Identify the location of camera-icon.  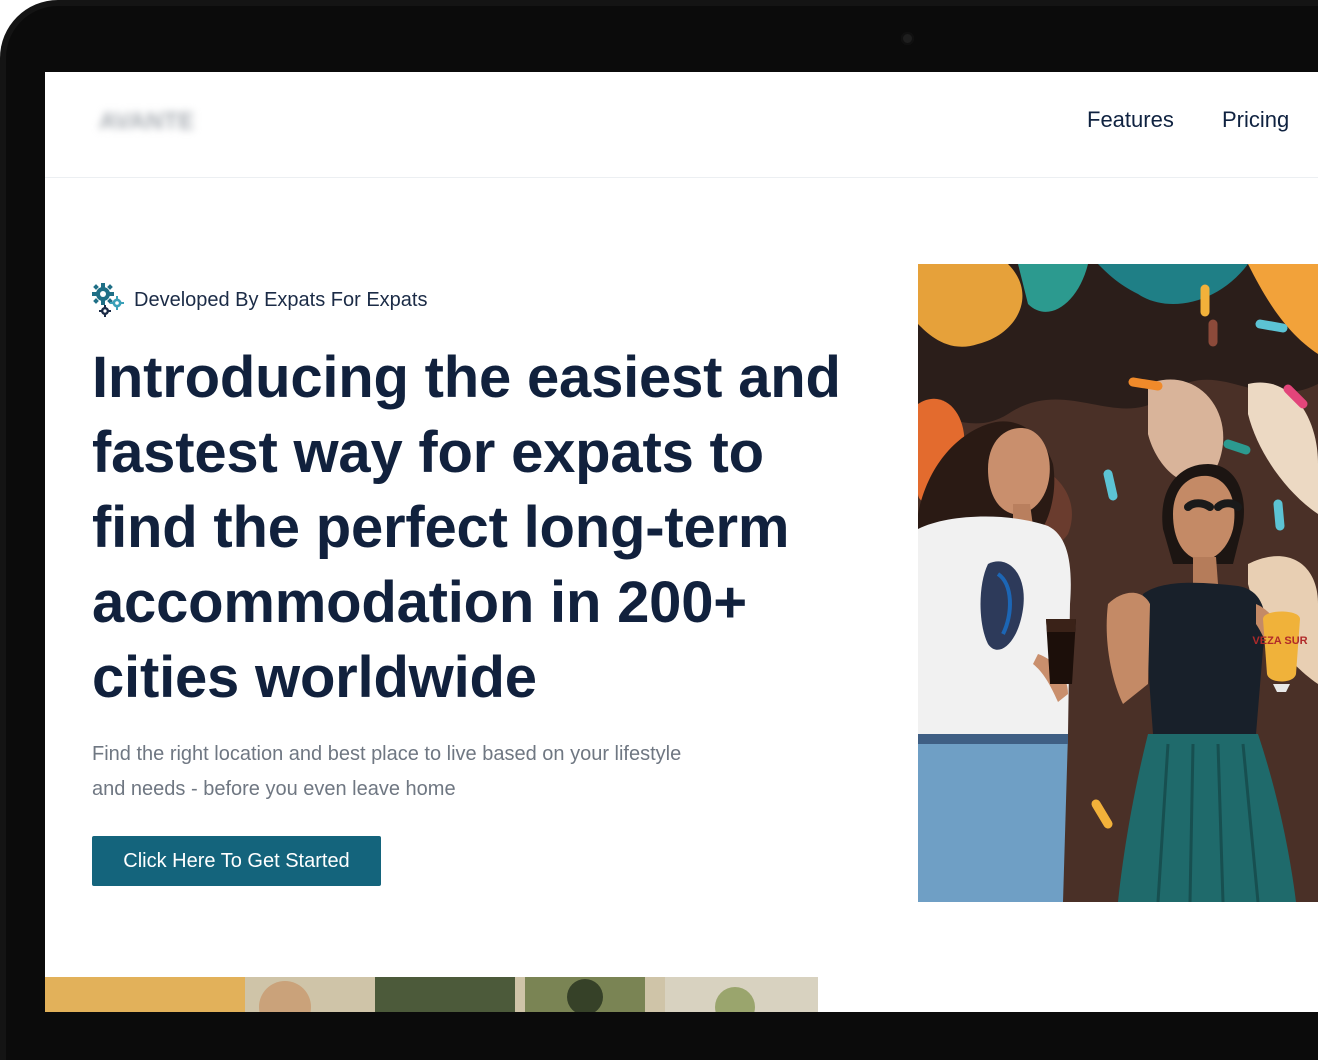
(907, 38).